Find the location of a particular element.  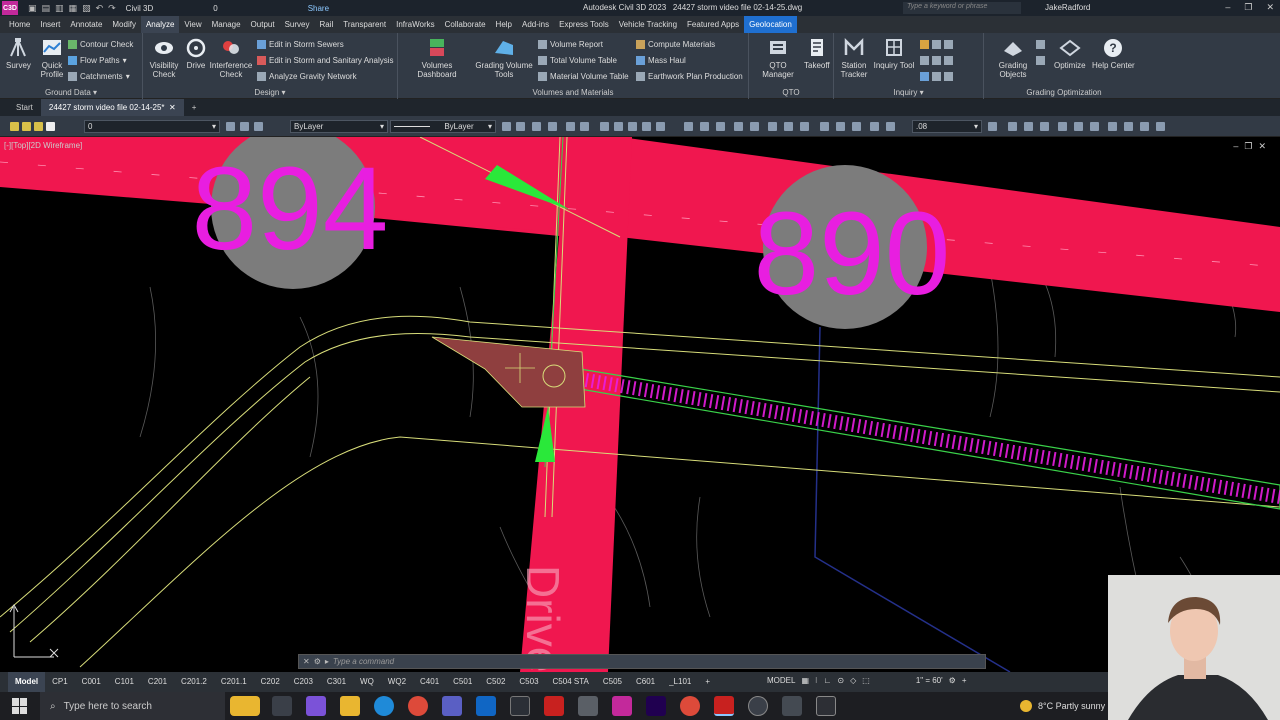

layer-dropdown: 0 ▾ is located at coordinates (152, 126).